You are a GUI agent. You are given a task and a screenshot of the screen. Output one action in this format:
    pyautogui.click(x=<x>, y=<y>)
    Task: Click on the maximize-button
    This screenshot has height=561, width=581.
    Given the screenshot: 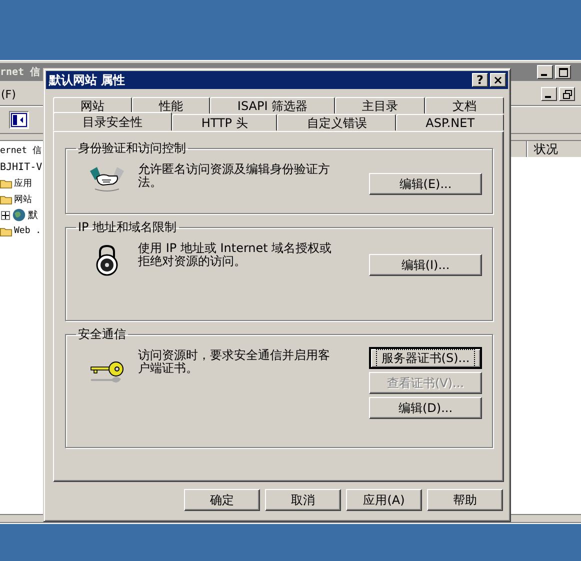 What is the action you would take?
    pyautogui.click(x=563, y=72)
    